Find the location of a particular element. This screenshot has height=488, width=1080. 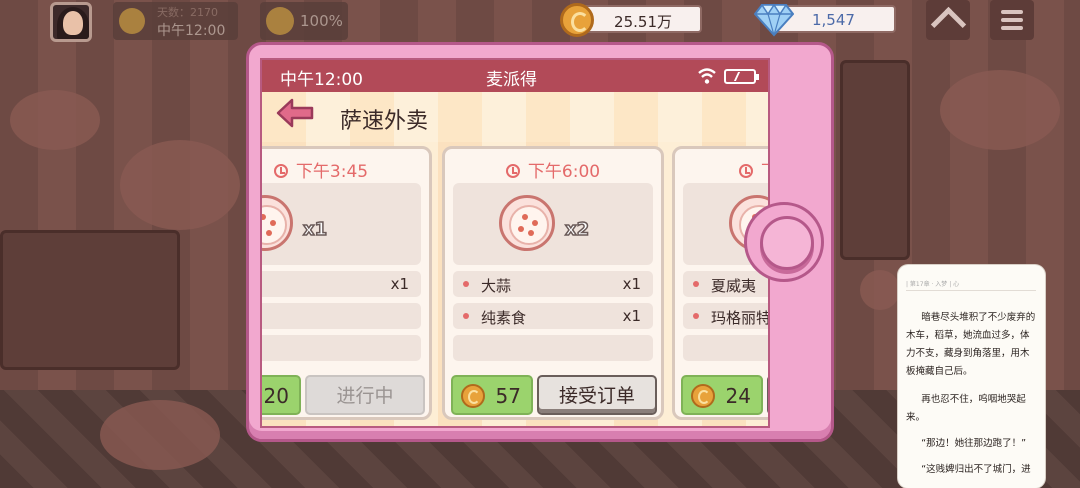

dish-box: x1 is located at coordinates (341, 224).